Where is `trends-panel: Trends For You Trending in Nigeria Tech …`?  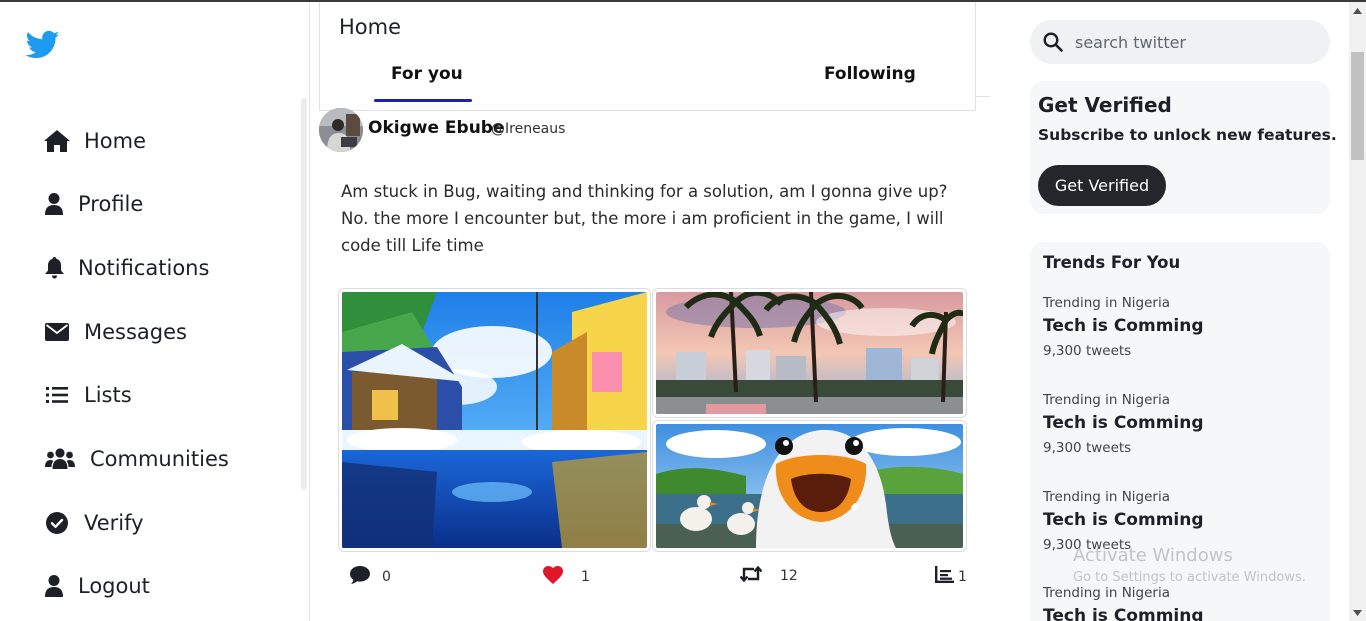
trends-panel: Trends For You Trending in Nigeria Tech … is located at coordinates (1180, 431).